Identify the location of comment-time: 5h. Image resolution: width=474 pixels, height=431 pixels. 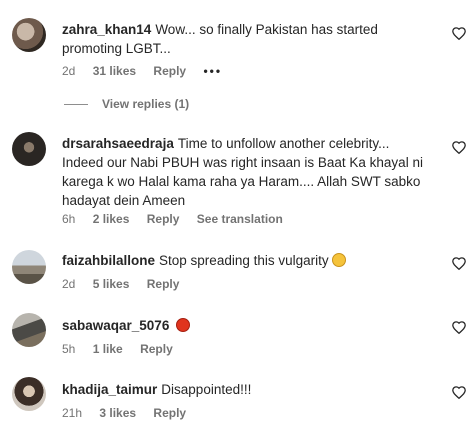
(69, 349).